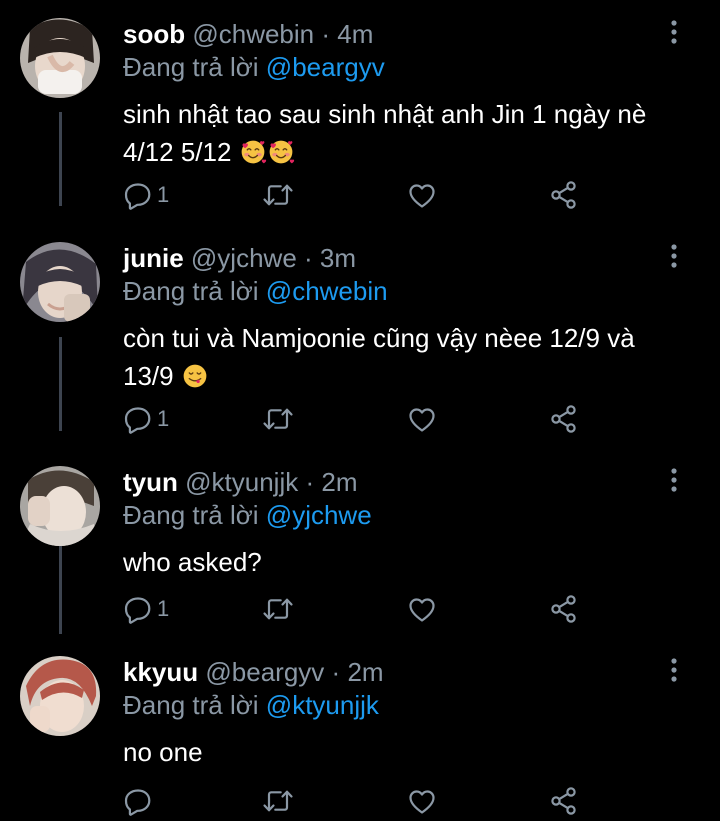 This screenshot has height=821, width=720. Describe the element at coordinates (322, 705) in the screenshot. I see `reply-mention: @ktyunjjk` at that location.